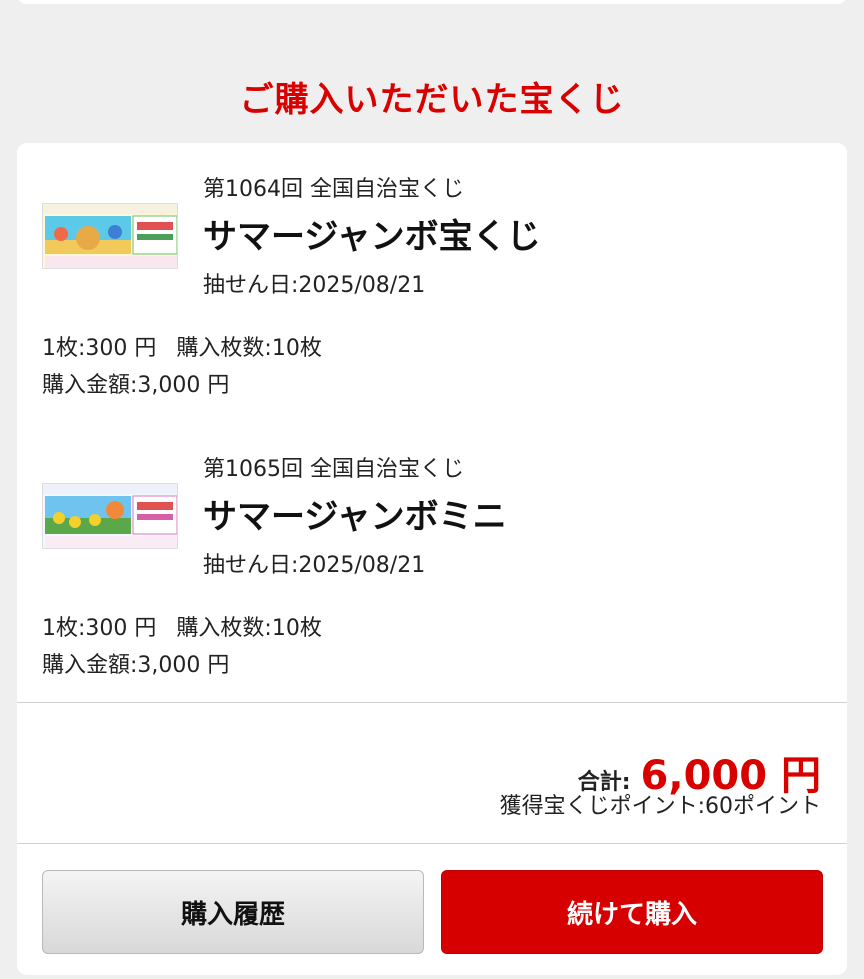  I want to click on section-title: ご購入いただいた宝くじ, so click(432, 100).